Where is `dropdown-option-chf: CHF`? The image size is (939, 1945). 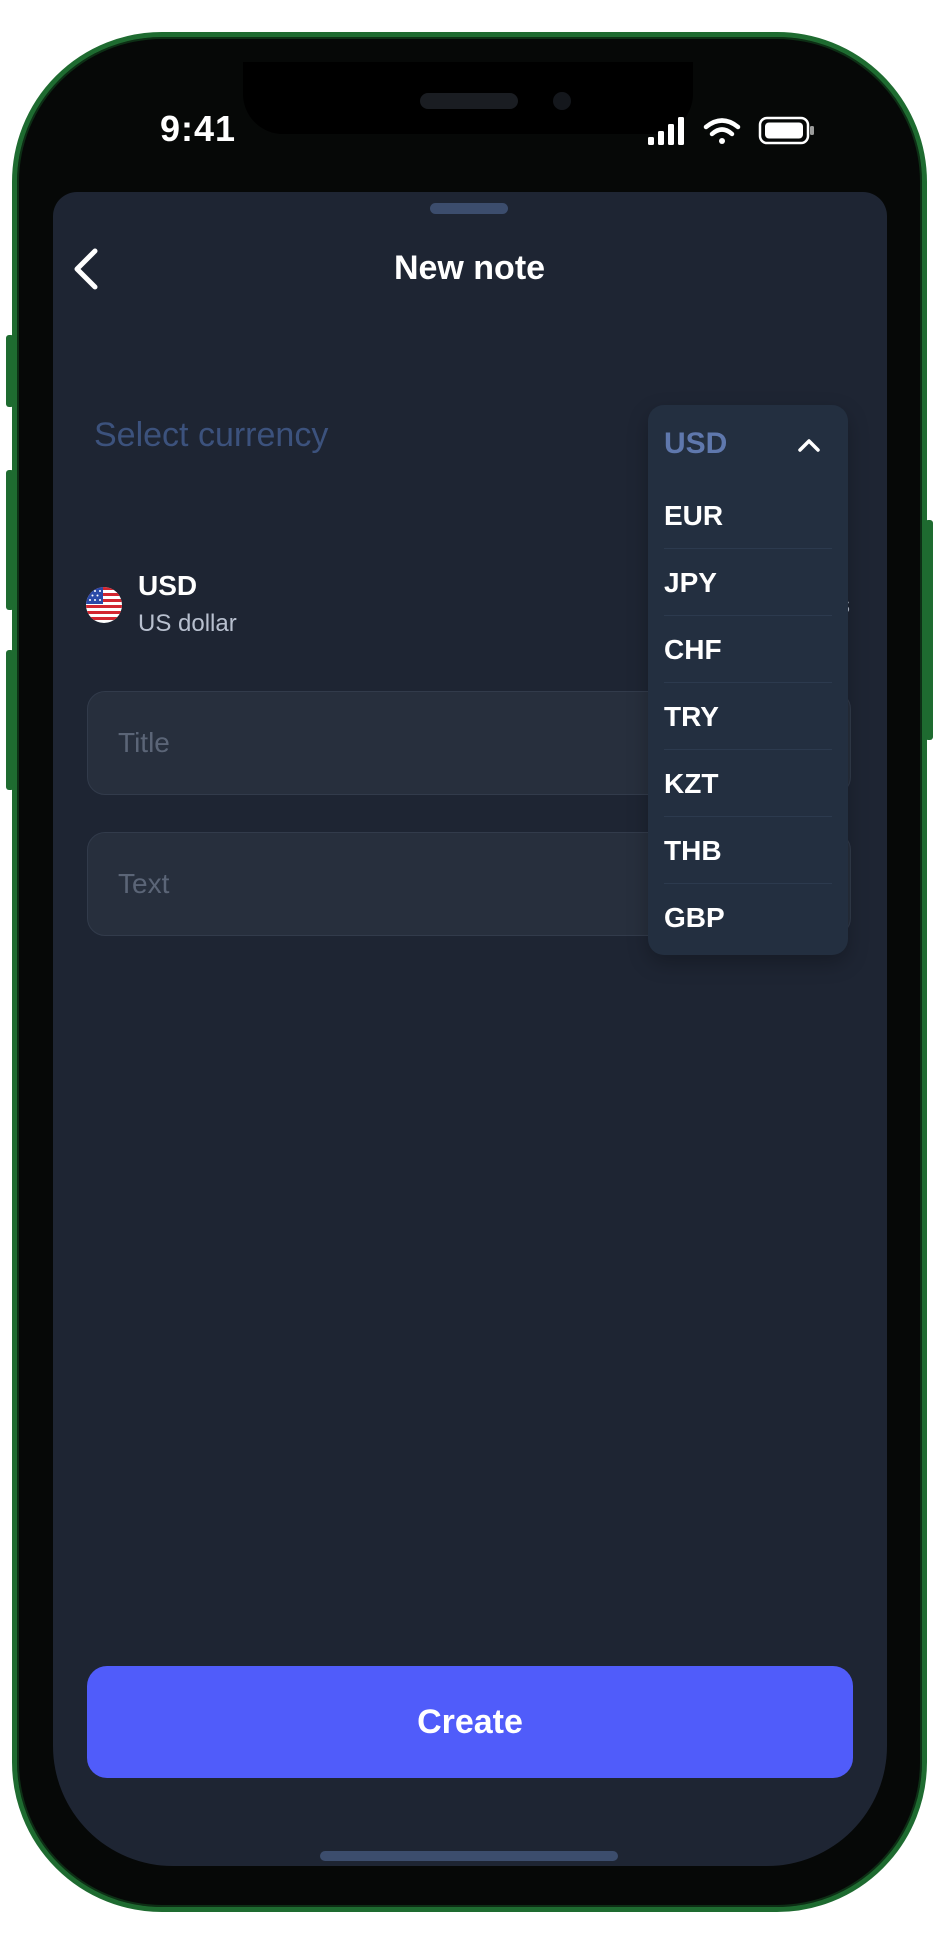 dropdown-option-chf: CHF is located at coordinates (748, 650).